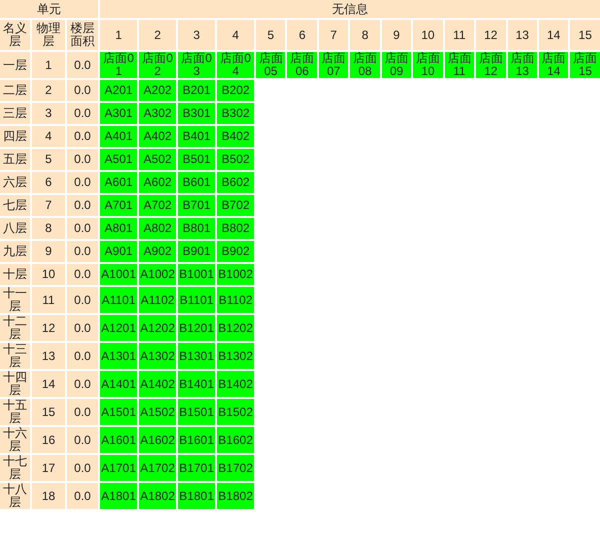  Describe the element at coordinates (119, 251) in the screenshot. I see `unit-cell: A901` at that location.